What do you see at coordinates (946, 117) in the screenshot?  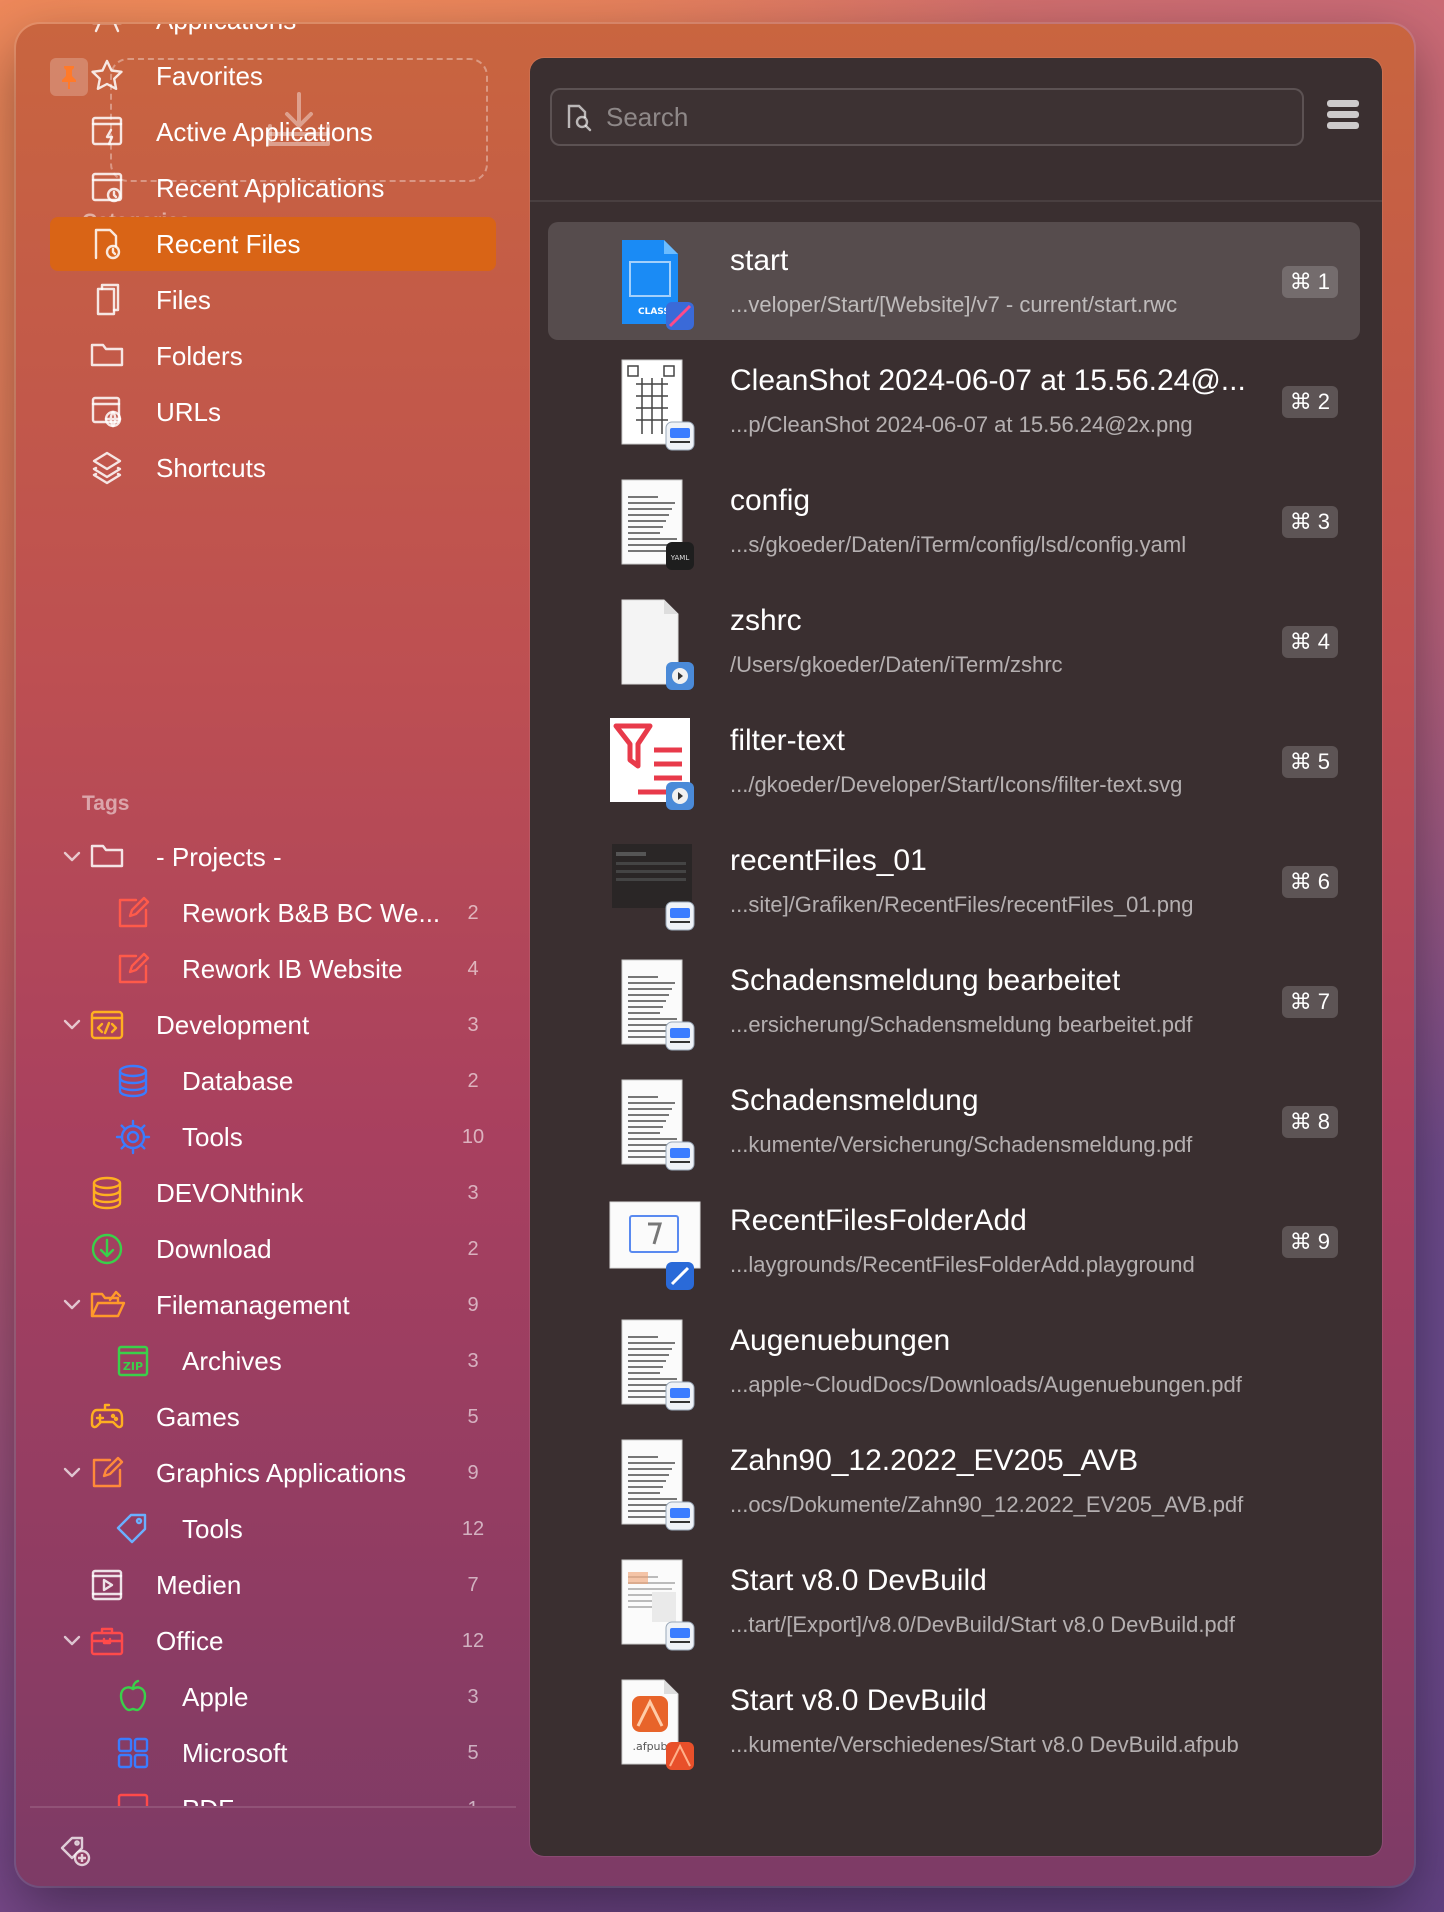 I see `search-input` at bounding box center [946, 117].